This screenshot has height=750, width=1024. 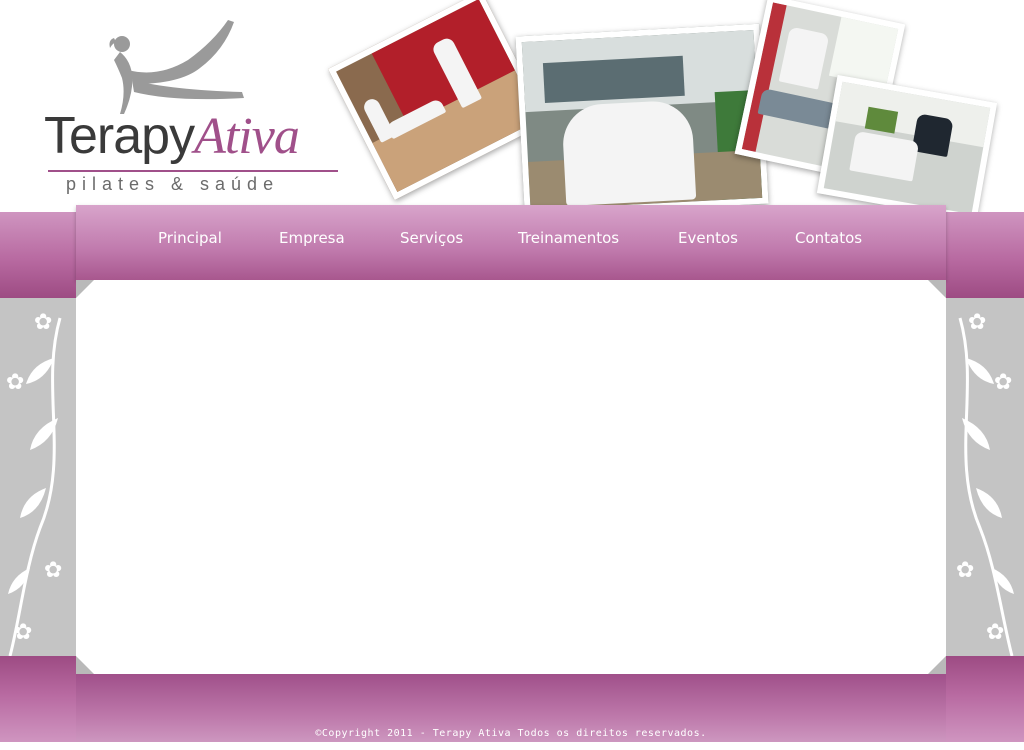 What do you see at coordinates (438, 100) in the screenshot?
I see `massage-room-photo` at bounding box center [438, 100].